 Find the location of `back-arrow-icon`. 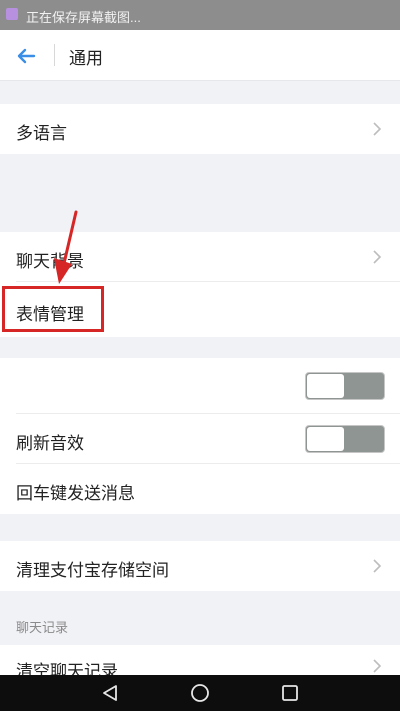

back-arrow-icon is located at coordinates (26, 56).